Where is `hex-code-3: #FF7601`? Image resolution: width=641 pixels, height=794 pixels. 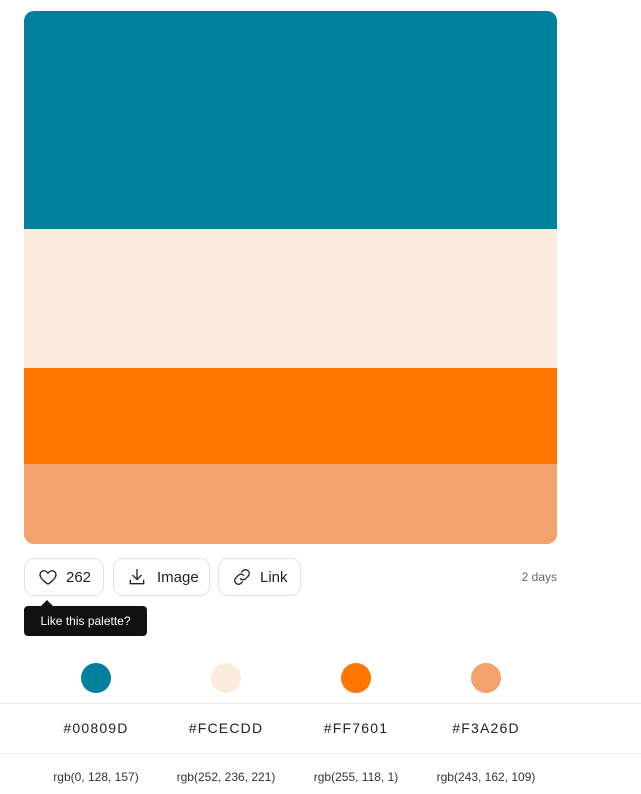 hex-code-3: #FF7601 is located at coordinates (356, 728).